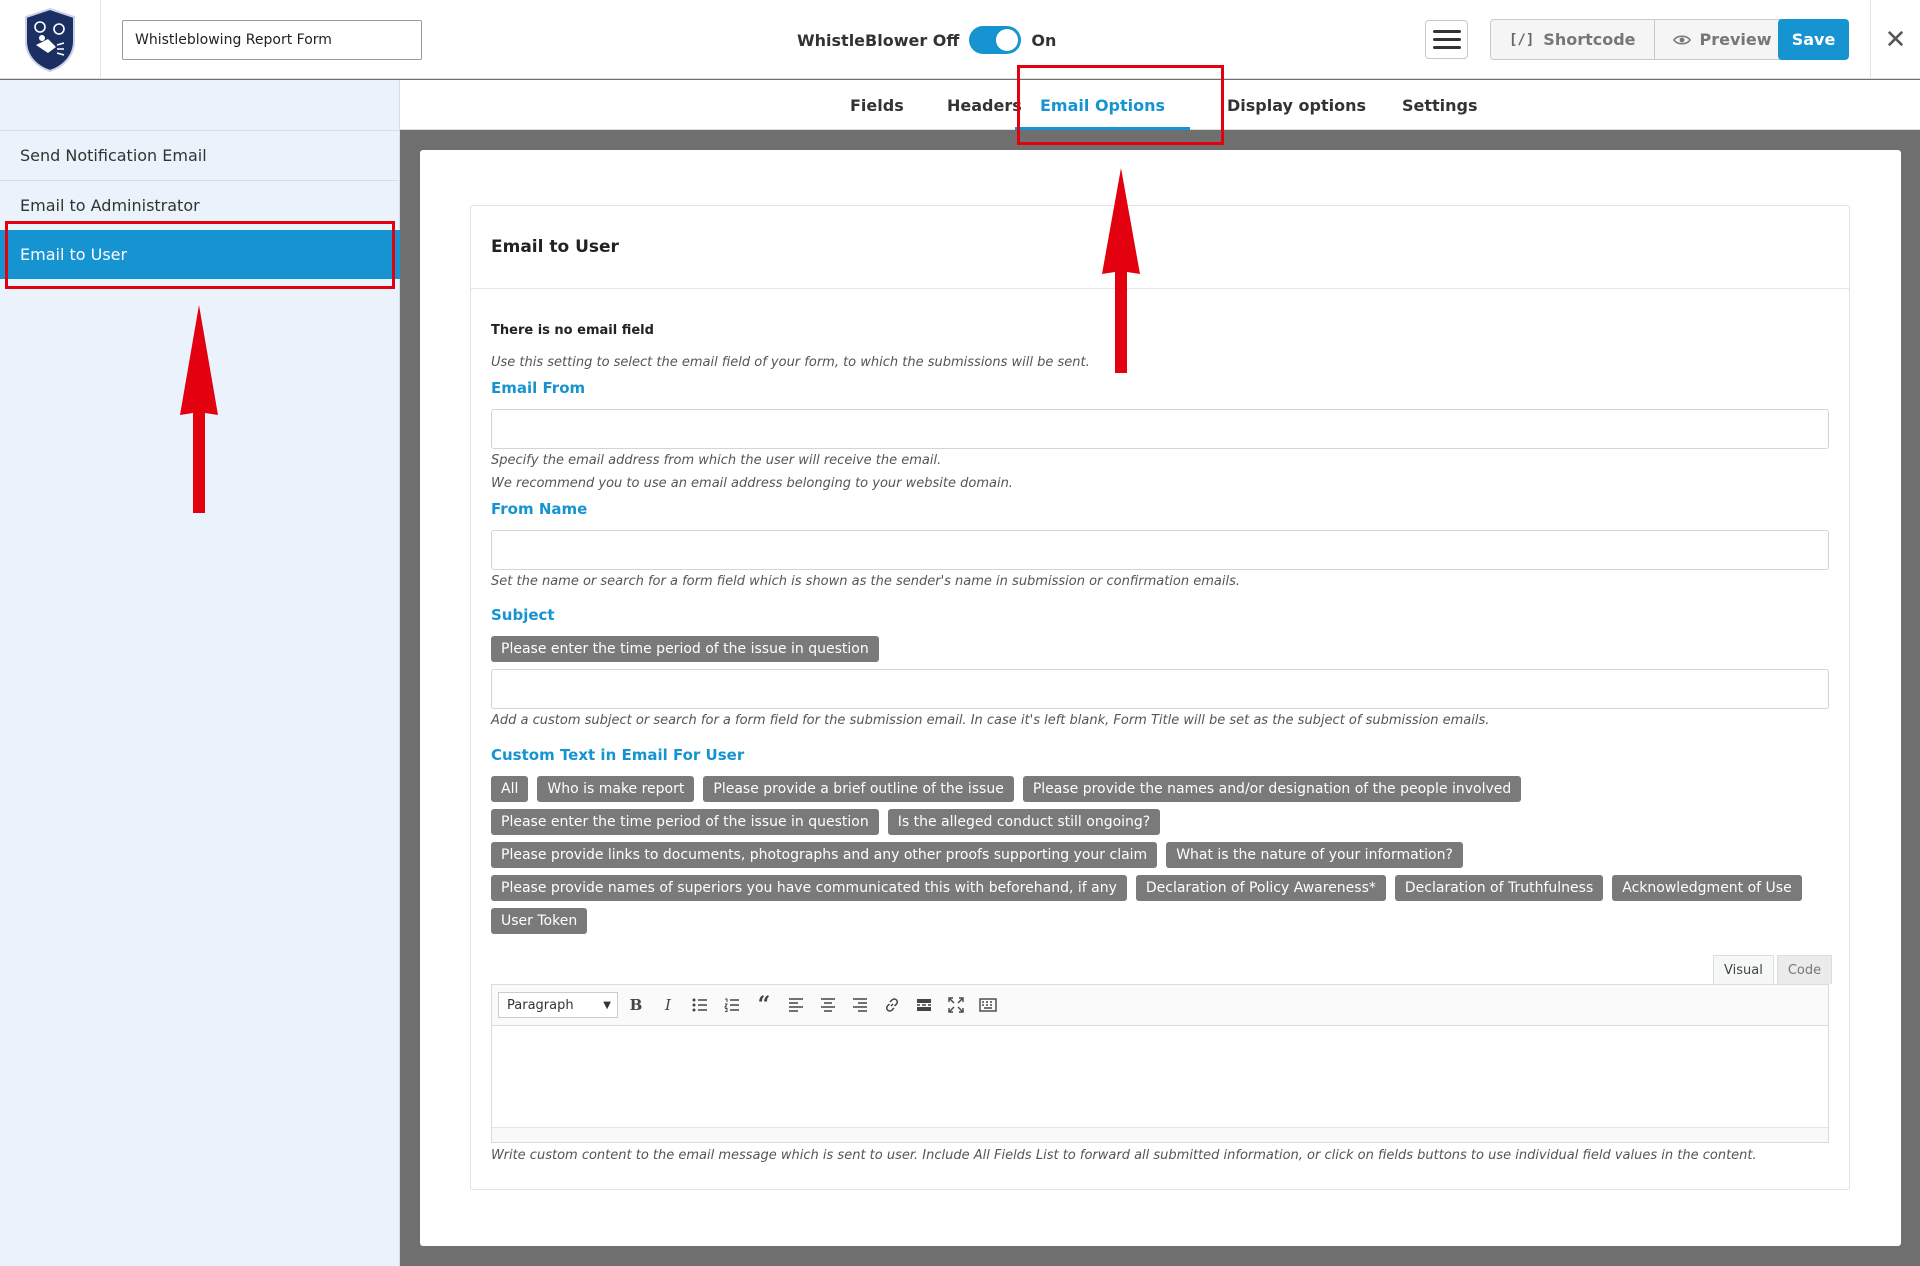 The height and width of the screenshot is (1266, 1920). What do you see at coordinates (200, 154) in the screenshot?
I see `sidebar-item-send-notification-email: Send Notification Email` at bounding box center [200, 154].